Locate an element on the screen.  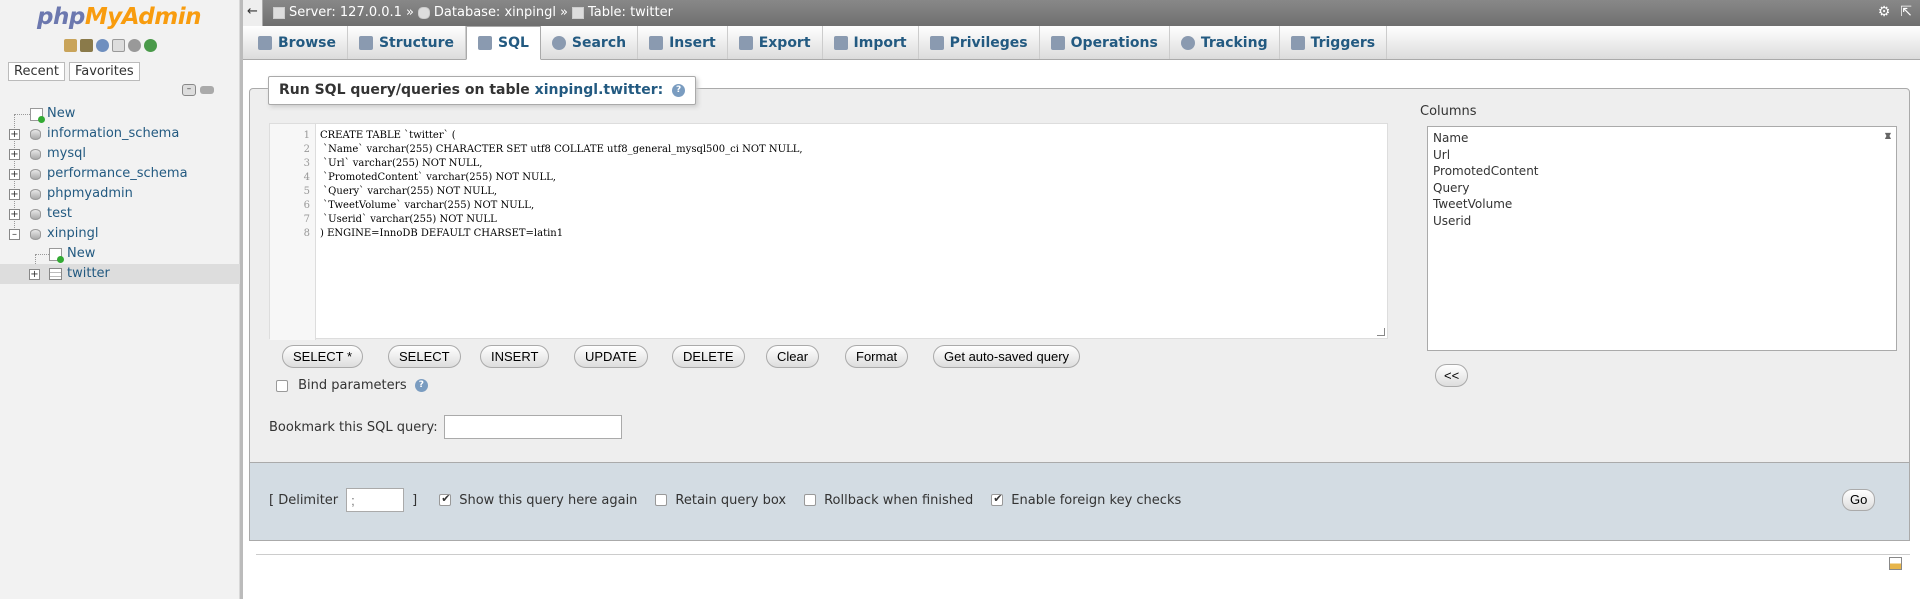
delimiter-input is located at coordinates (375, 500).